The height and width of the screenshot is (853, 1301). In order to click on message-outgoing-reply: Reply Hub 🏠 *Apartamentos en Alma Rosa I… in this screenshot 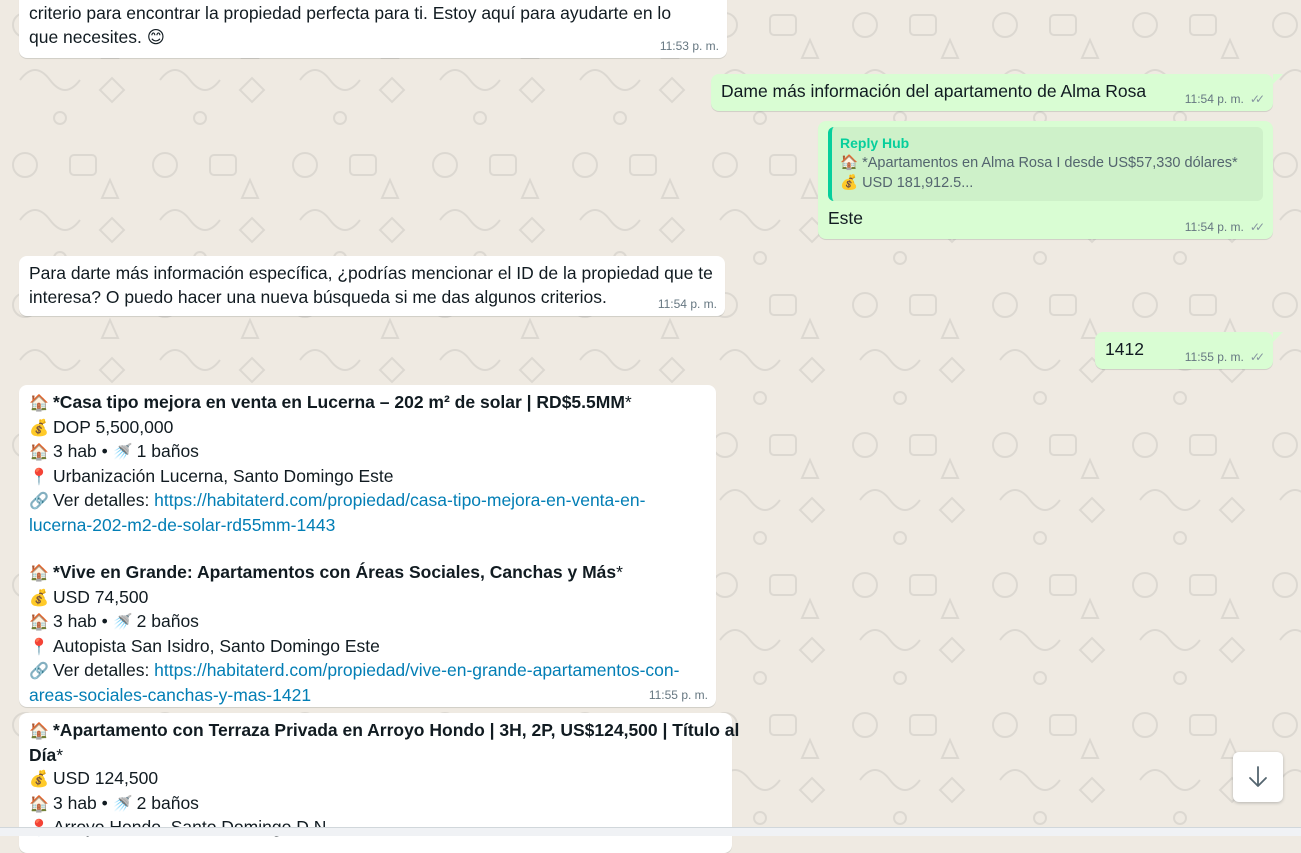, I will do `click(1045, 180)`.